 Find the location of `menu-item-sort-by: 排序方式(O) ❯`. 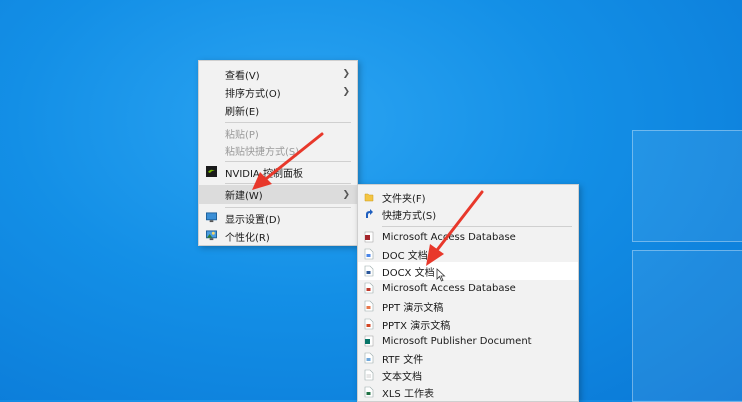

menu-item-sort-by: 排序方式(O) ❯ is located at coordinates (278, 92).